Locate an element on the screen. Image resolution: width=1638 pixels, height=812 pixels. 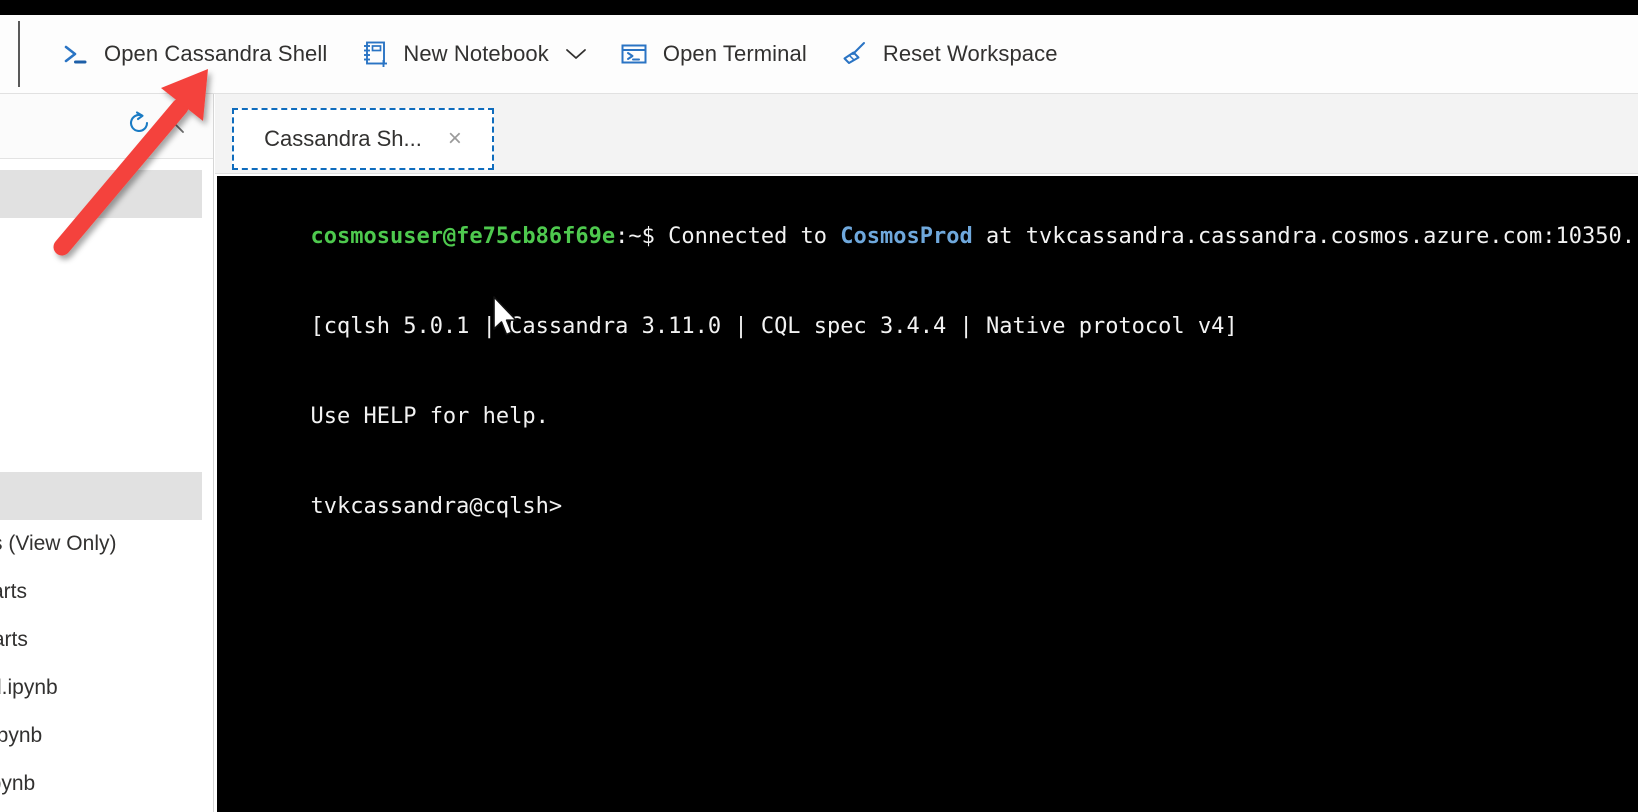
list-item-label: s (View Only) is located at coordinates (58, 543).